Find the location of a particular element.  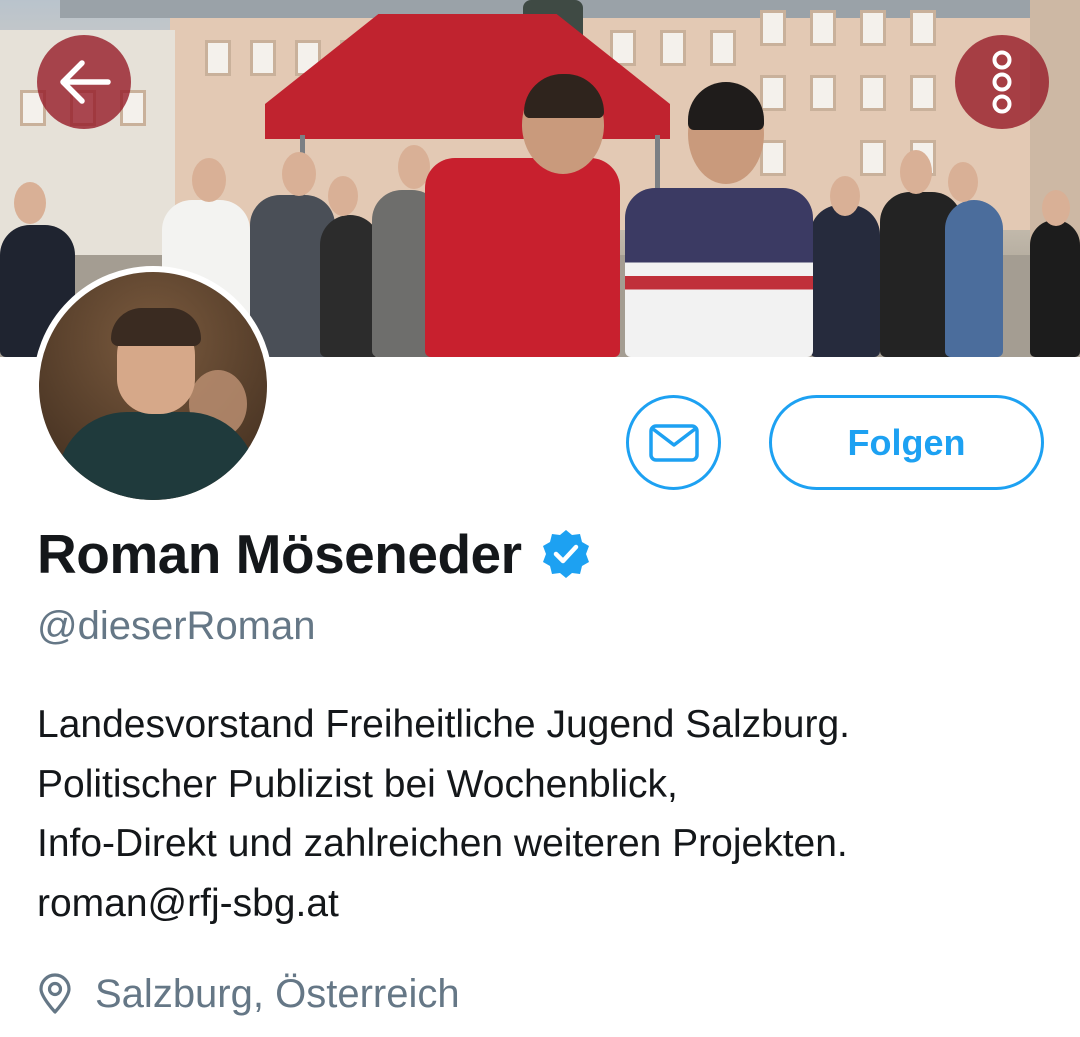

profile-handle: @dieserRoman is located at coordinates (176, 626).